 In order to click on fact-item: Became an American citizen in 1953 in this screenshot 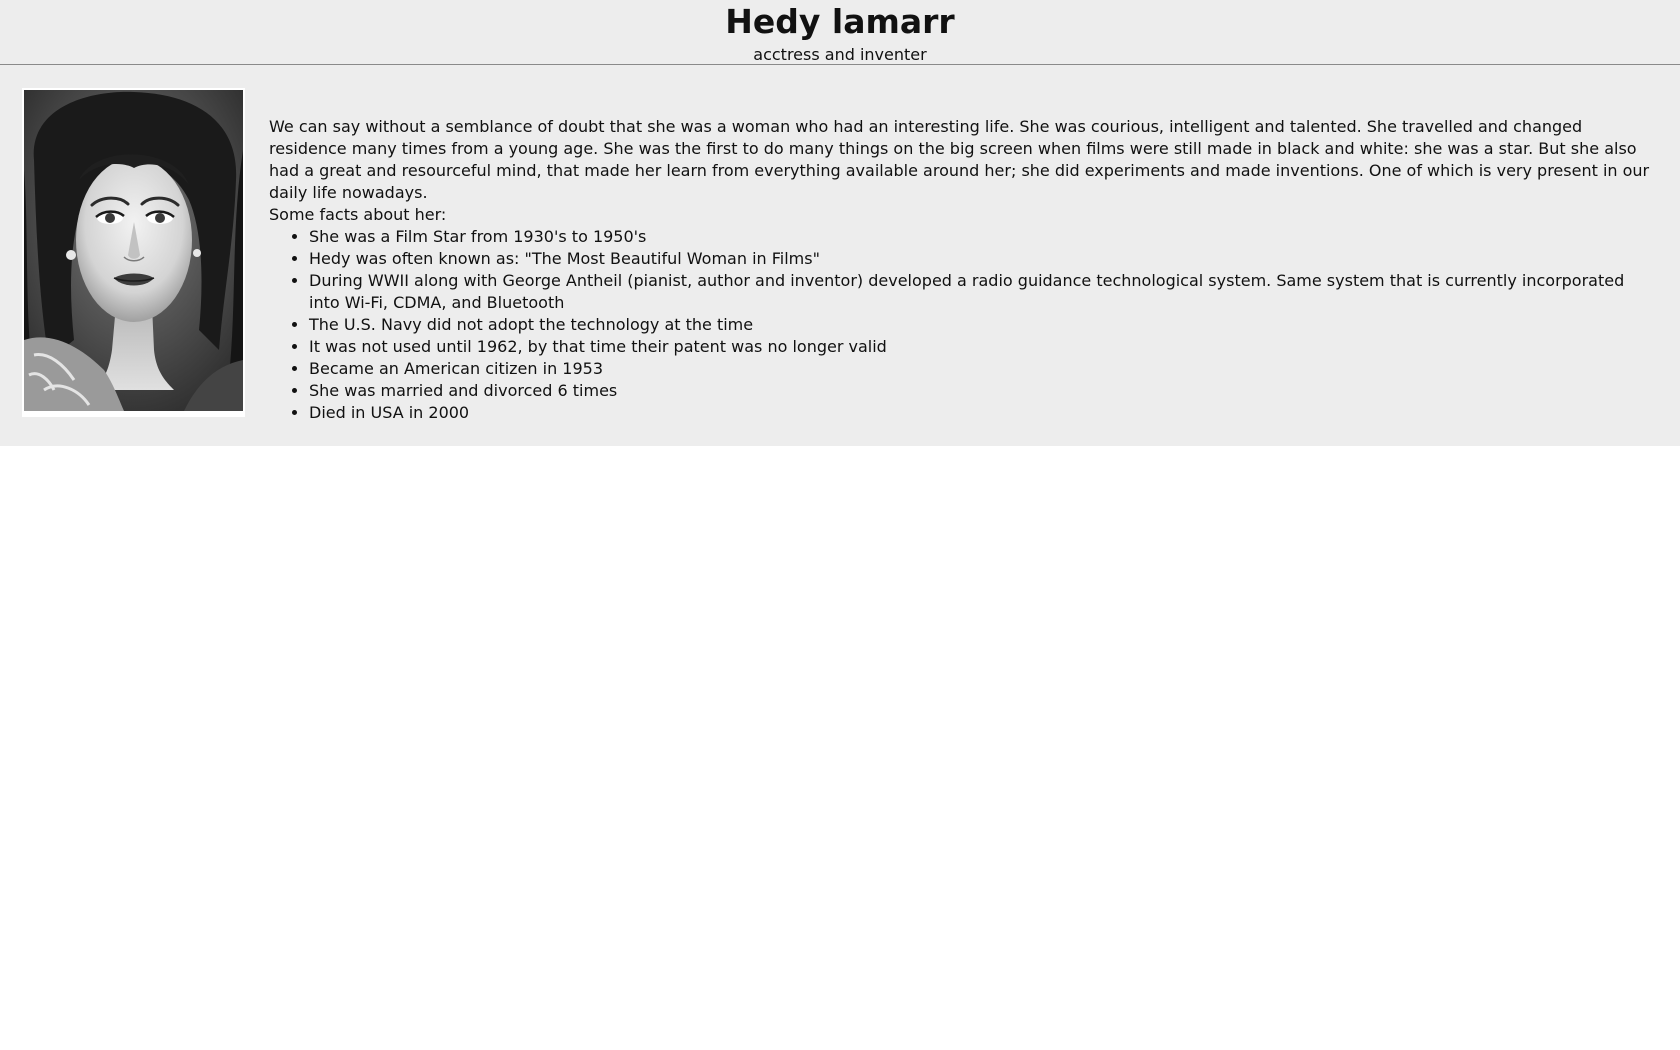, I will do `click(982, 369)`.